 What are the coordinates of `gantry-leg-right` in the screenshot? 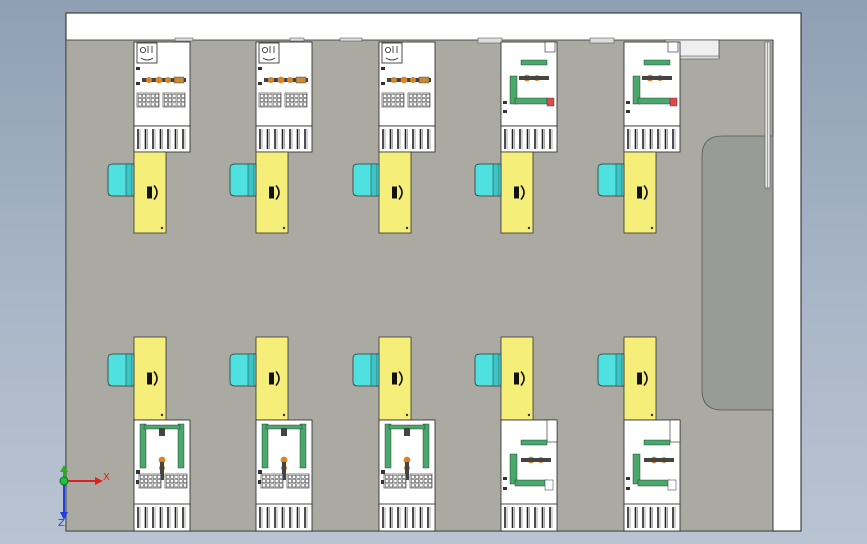 It's located at (426, 446).